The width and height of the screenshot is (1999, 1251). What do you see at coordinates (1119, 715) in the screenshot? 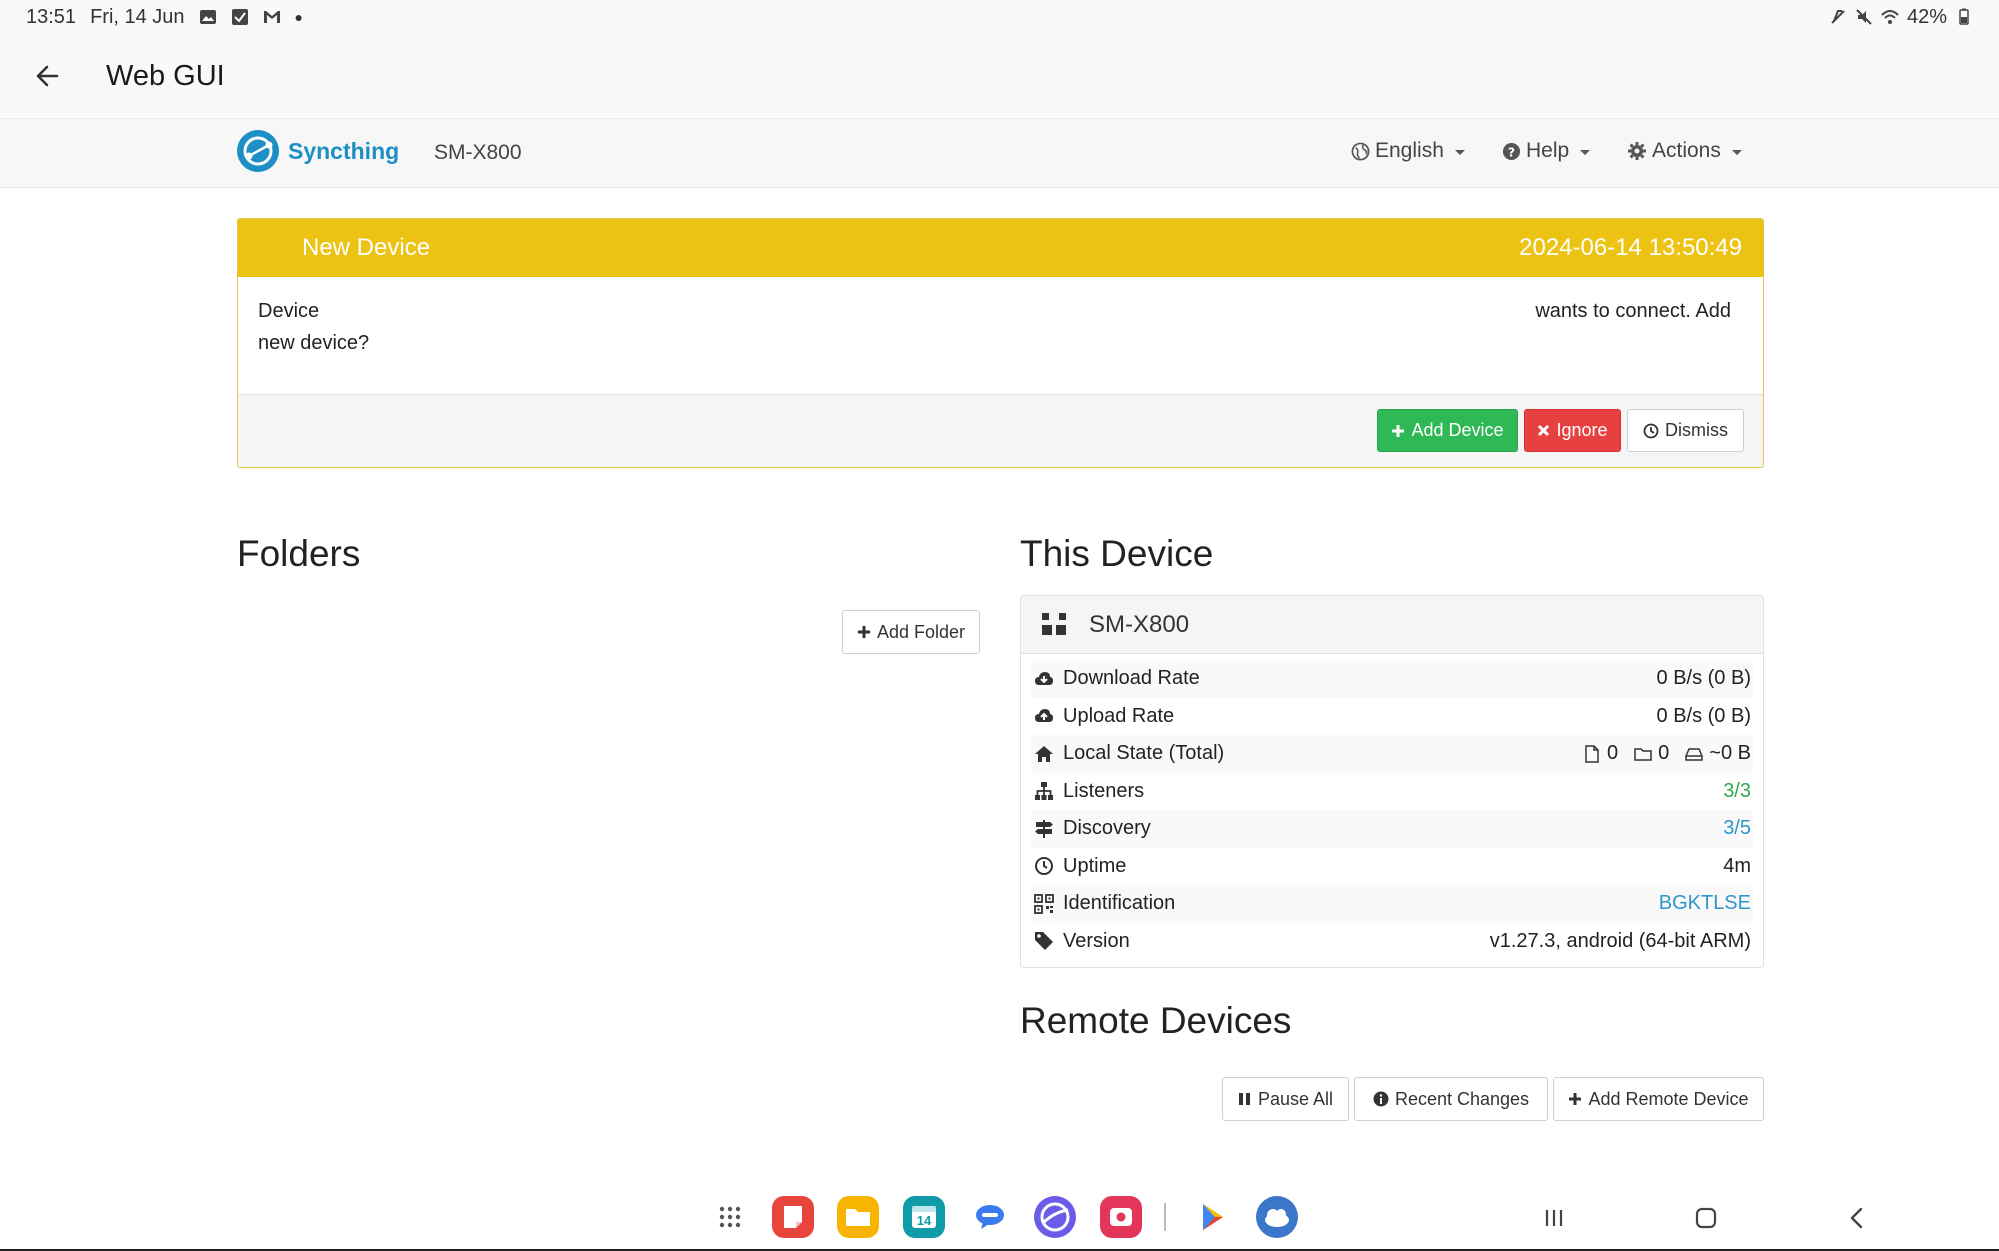
I see `upload-rate-label: Upload Rate` at bounding box center [1119, 715].